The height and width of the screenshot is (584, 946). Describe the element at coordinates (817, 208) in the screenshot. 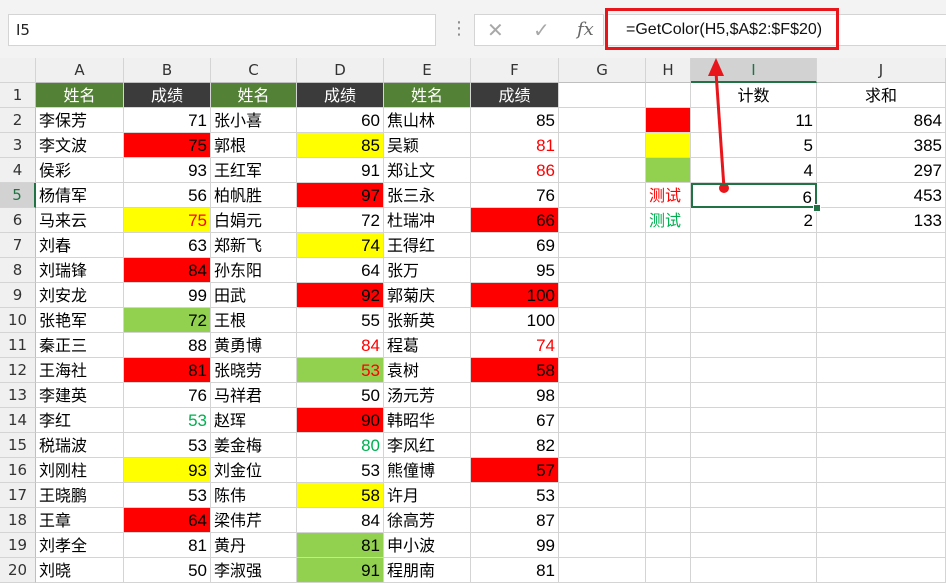

I see `fill-handle` at that location.